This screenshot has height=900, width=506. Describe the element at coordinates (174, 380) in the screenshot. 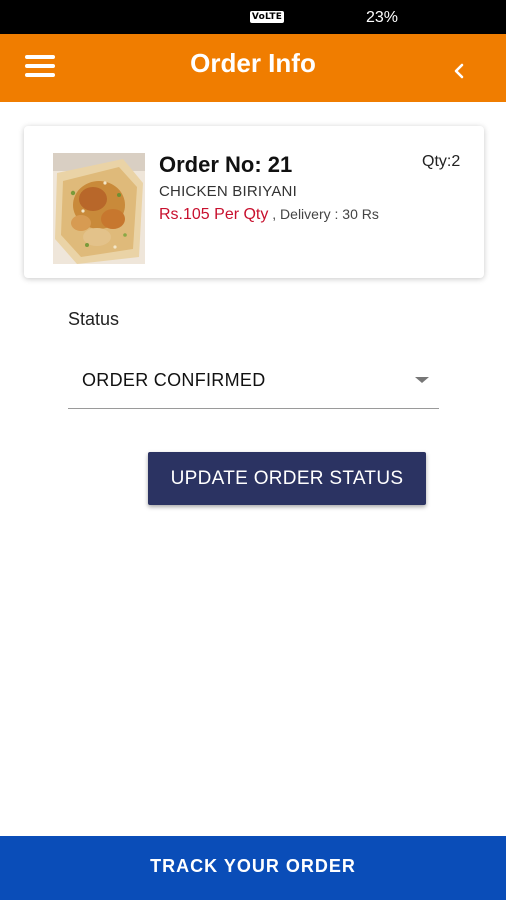

I see `status-selected-value: ORDER CONFIRMED` at that location.